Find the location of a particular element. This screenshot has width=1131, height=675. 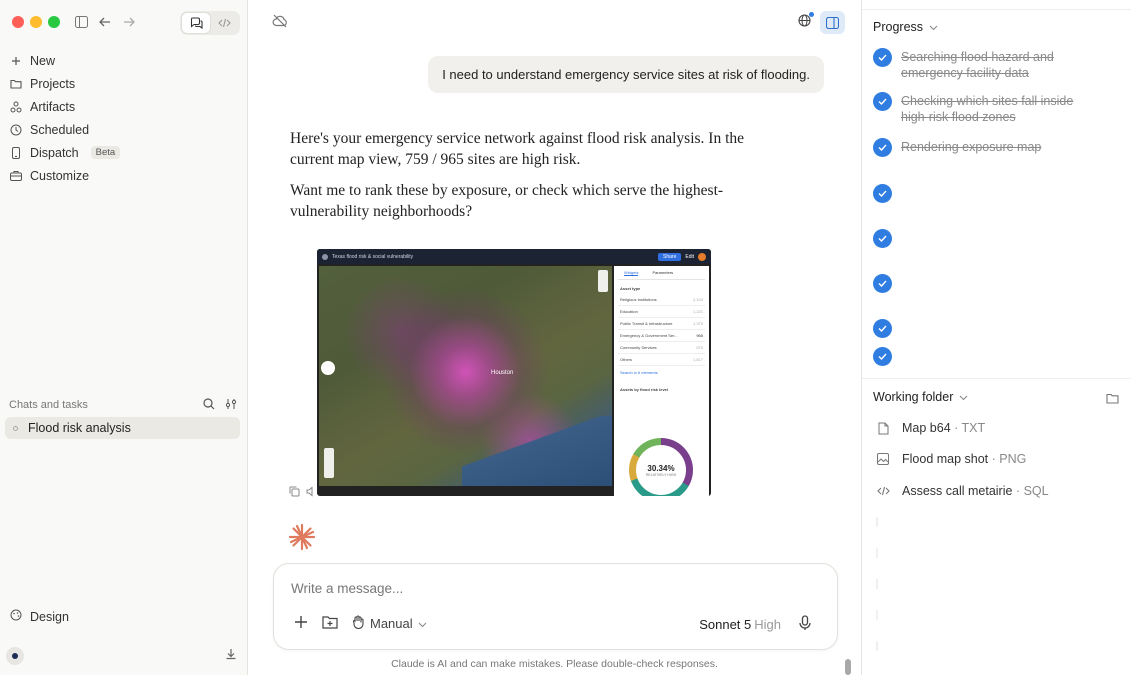

message-actions is located at coordinates (303, 493).